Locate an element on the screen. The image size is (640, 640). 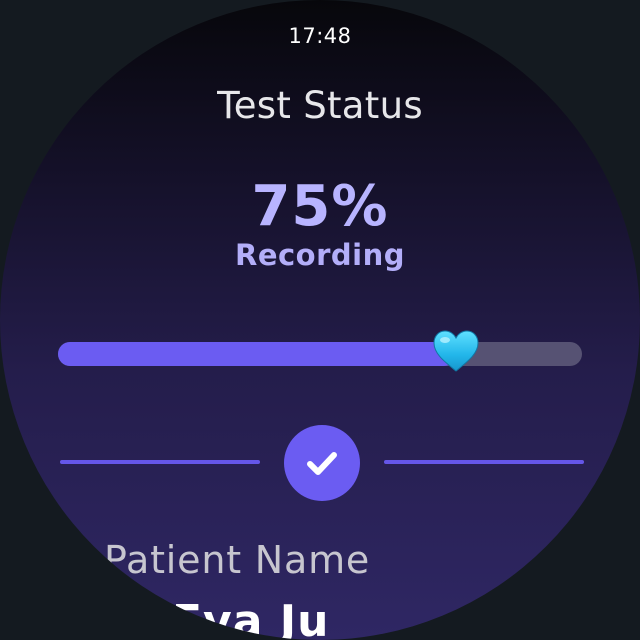
patient-name-label: Patient Name is located at coordinates (237, 560).